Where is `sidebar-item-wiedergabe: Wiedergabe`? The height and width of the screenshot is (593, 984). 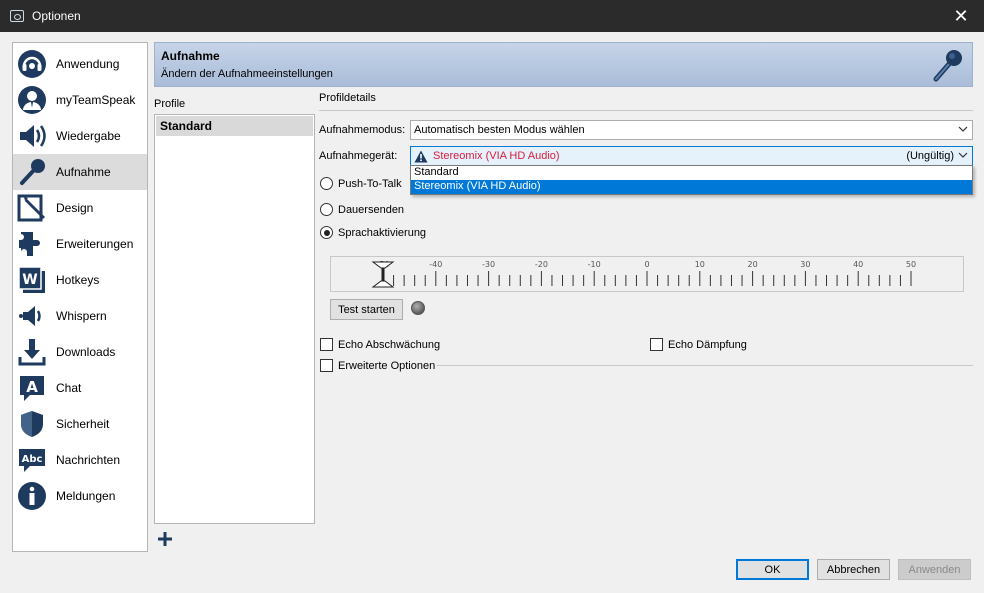 sidebar-item-wiedergabe: Wiedergabe is located at coordinates (80, 136).